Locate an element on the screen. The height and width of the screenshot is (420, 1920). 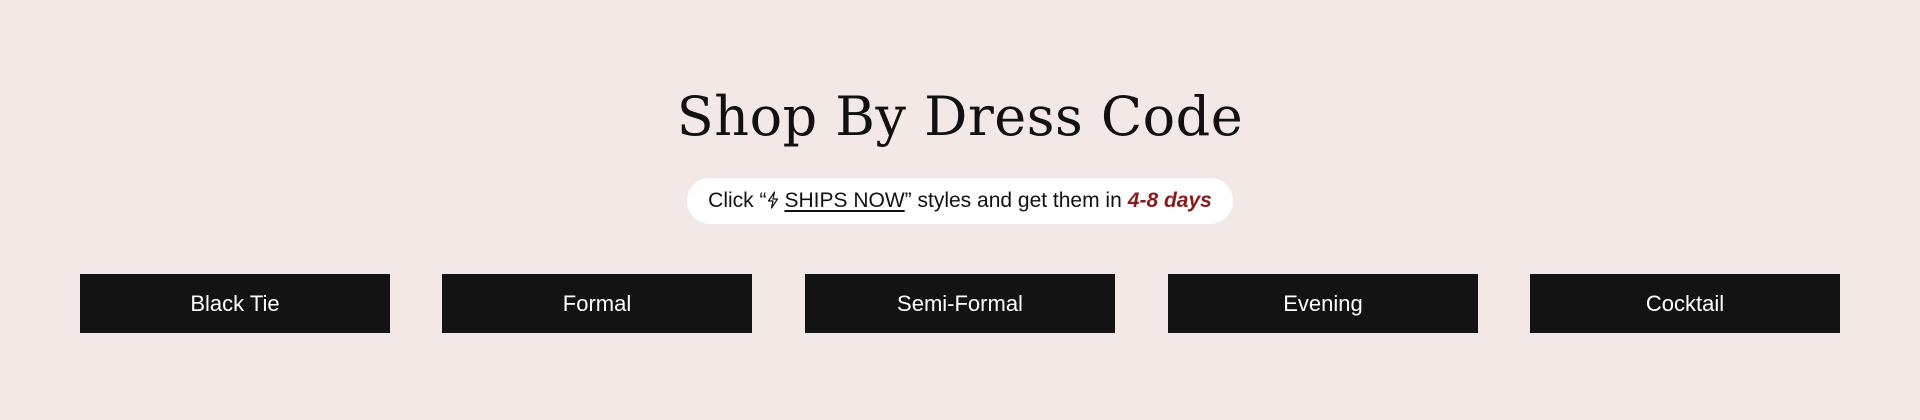
delivery-days: 4-8 days is located at coordinates (1169, 200).